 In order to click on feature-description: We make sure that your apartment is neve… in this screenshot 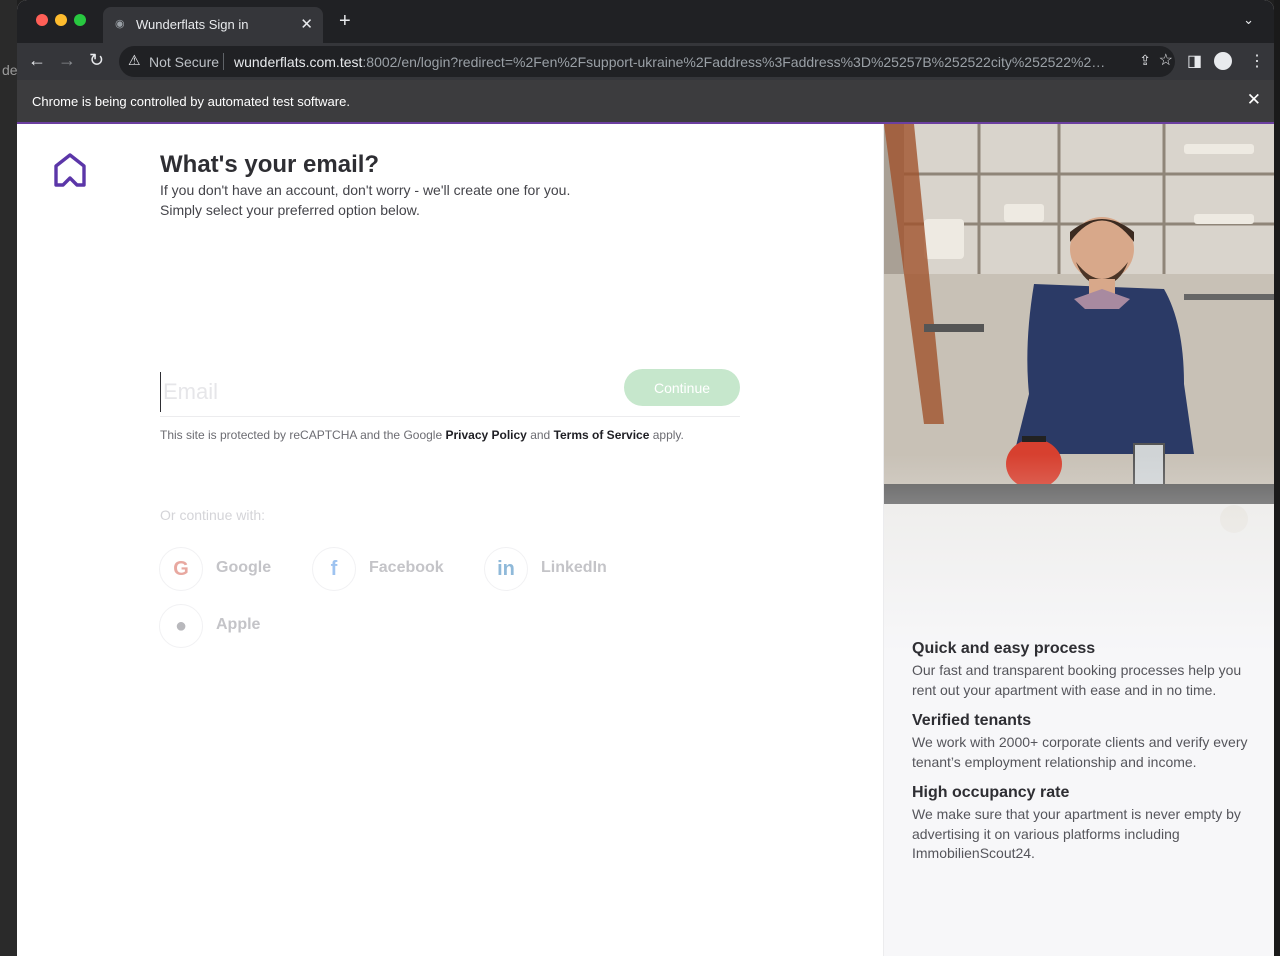, I will do `click(1076, 833)`.